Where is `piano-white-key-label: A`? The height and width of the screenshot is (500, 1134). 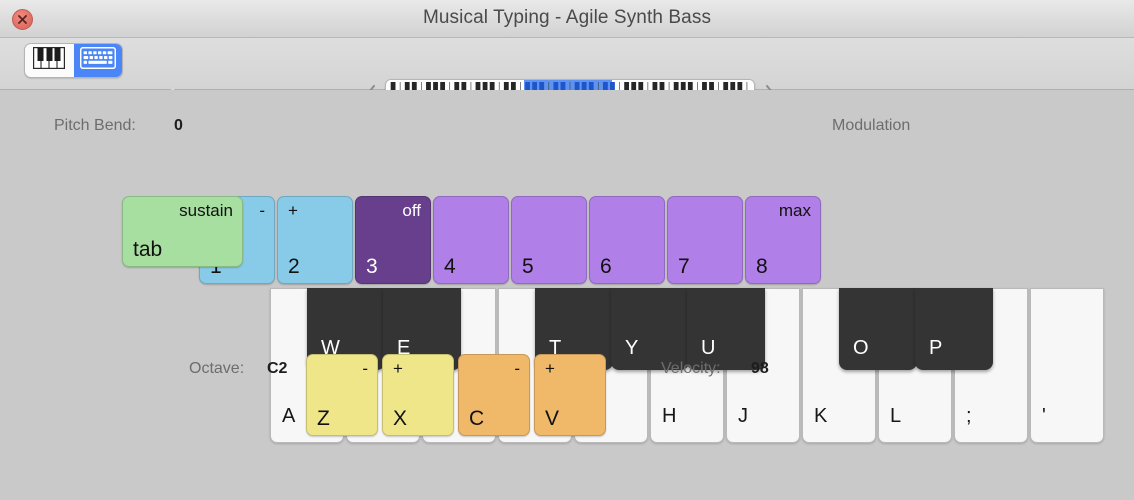 piano-white-key-label: A is located at coordinates (289, 416).